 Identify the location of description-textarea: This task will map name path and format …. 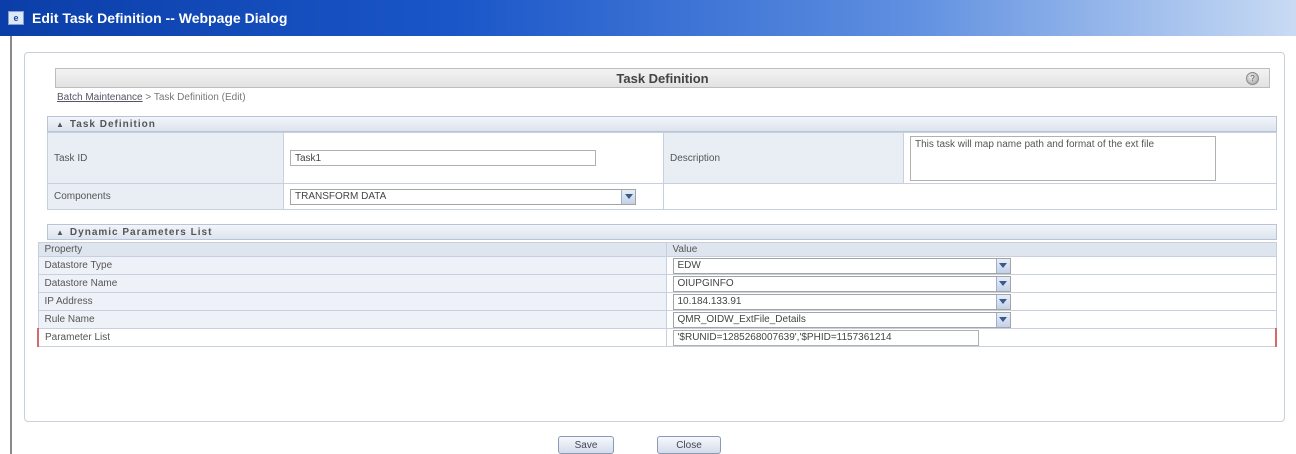
(1063, 158).